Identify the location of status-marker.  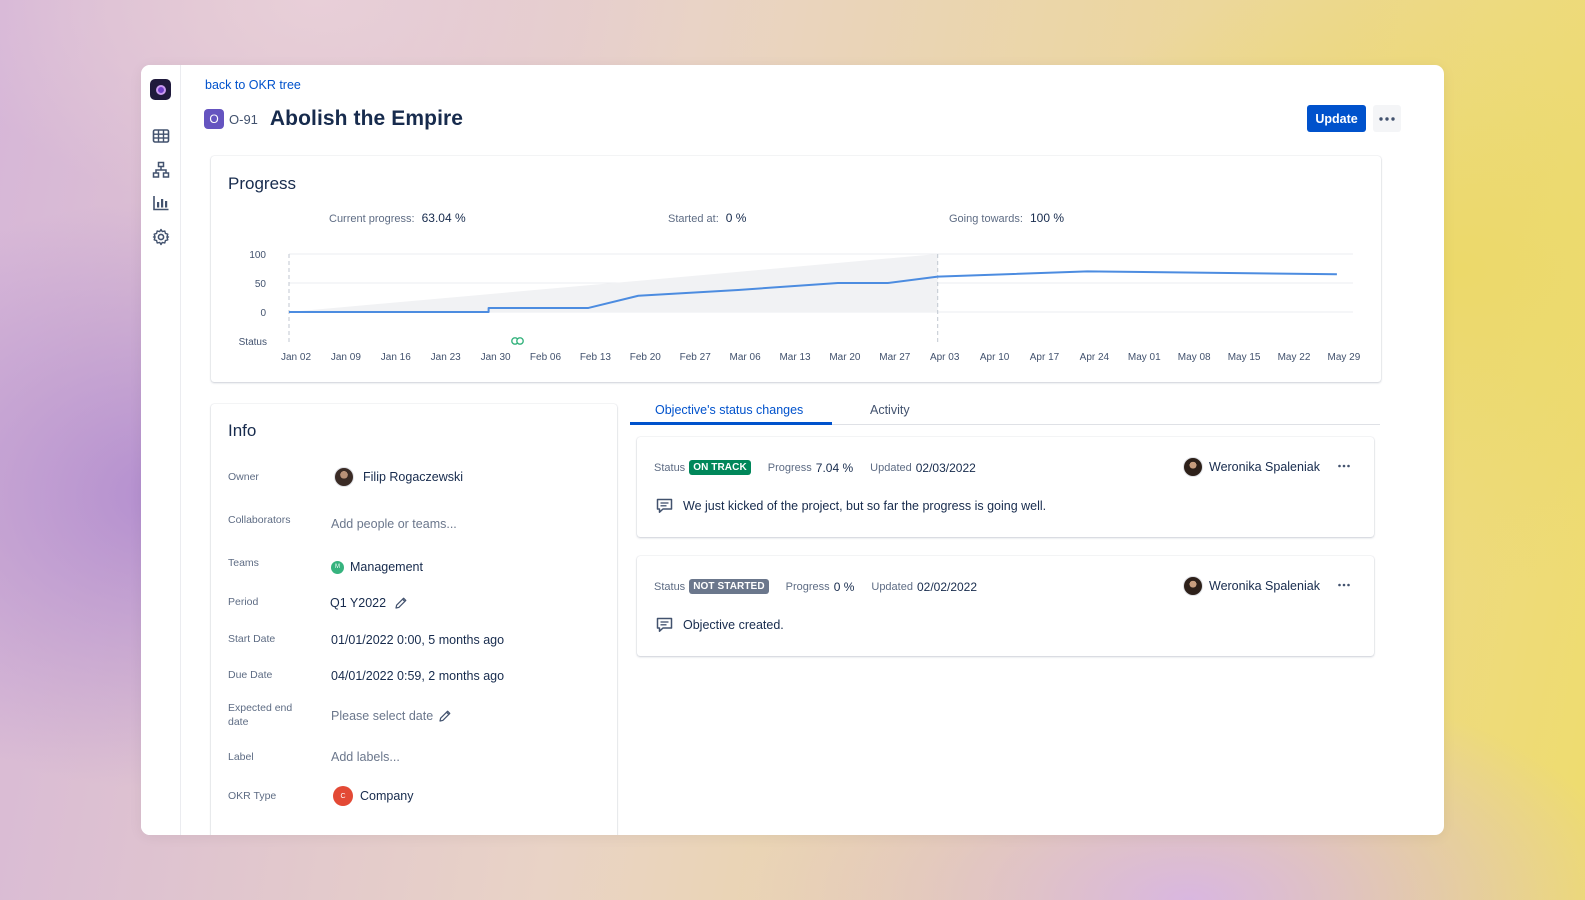
(520, 341).